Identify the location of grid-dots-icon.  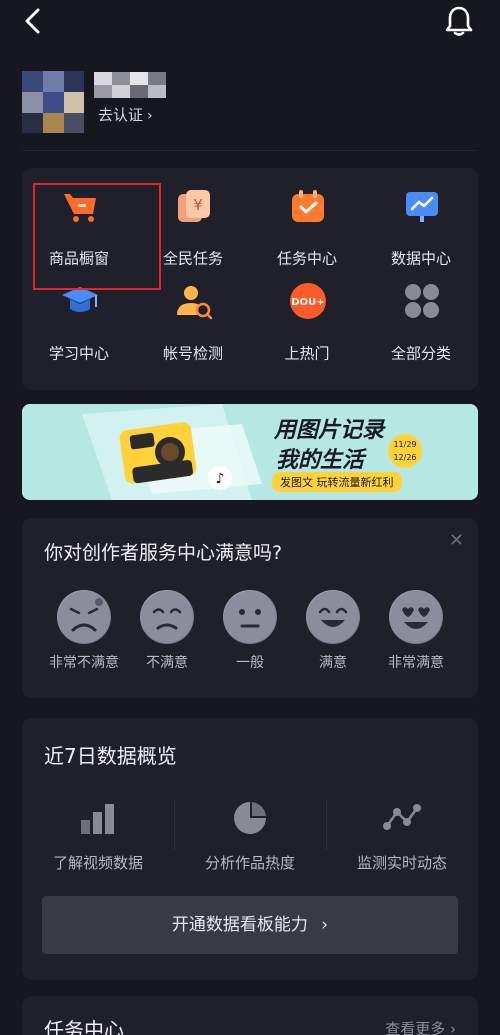
(422, 301).